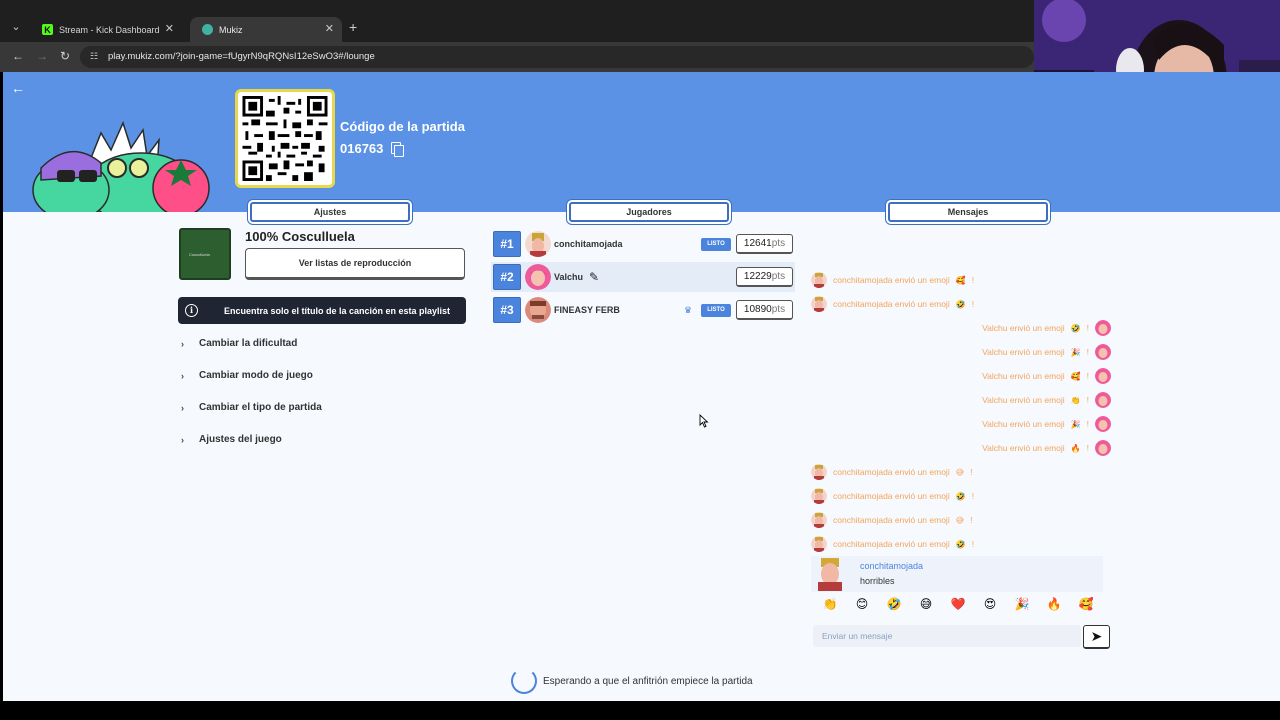  What do you see at coordinates (1075, 424) in the screenshot?
I see `chat-event-emoji: 🎉` at bounding box center [1075, 424].